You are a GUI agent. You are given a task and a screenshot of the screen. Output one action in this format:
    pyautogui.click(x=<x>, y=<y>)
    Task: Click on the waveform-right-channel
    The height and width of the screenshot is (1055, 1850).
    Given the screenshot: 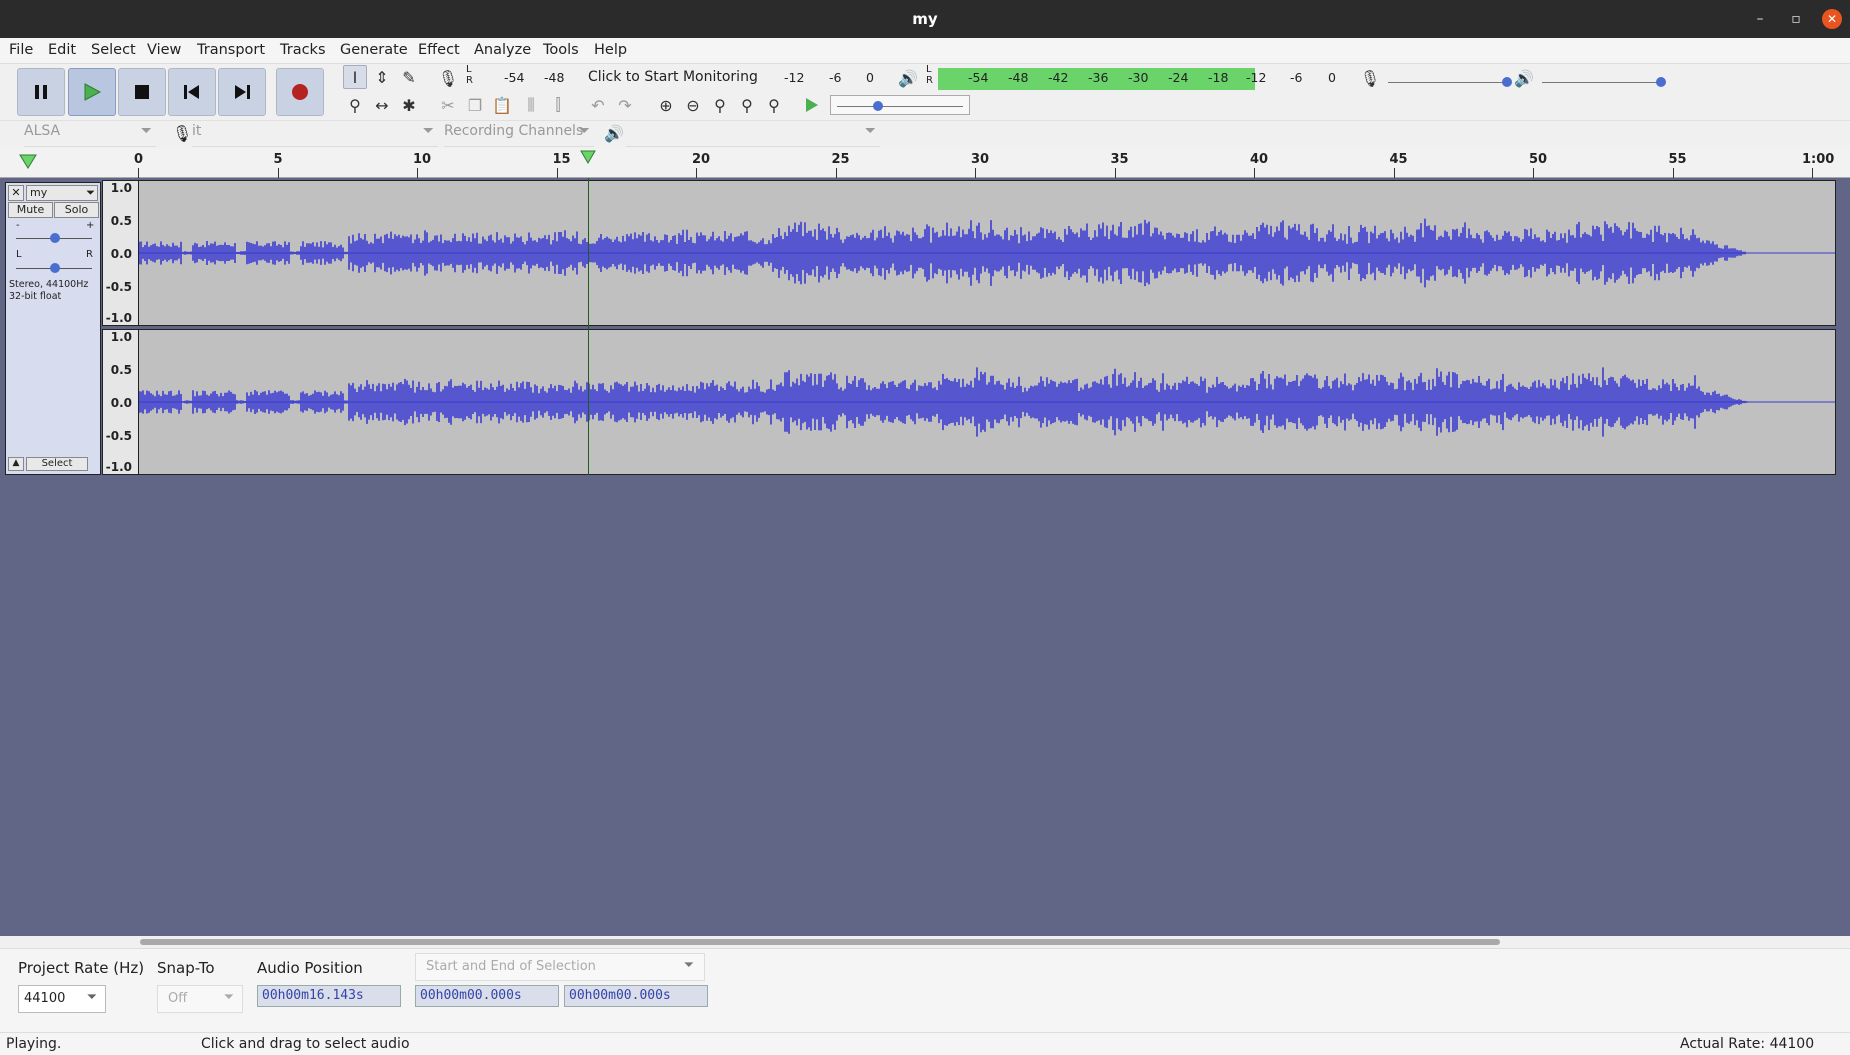 What is the action you would take?
    pyautogui.click(x=987, y=402)
    